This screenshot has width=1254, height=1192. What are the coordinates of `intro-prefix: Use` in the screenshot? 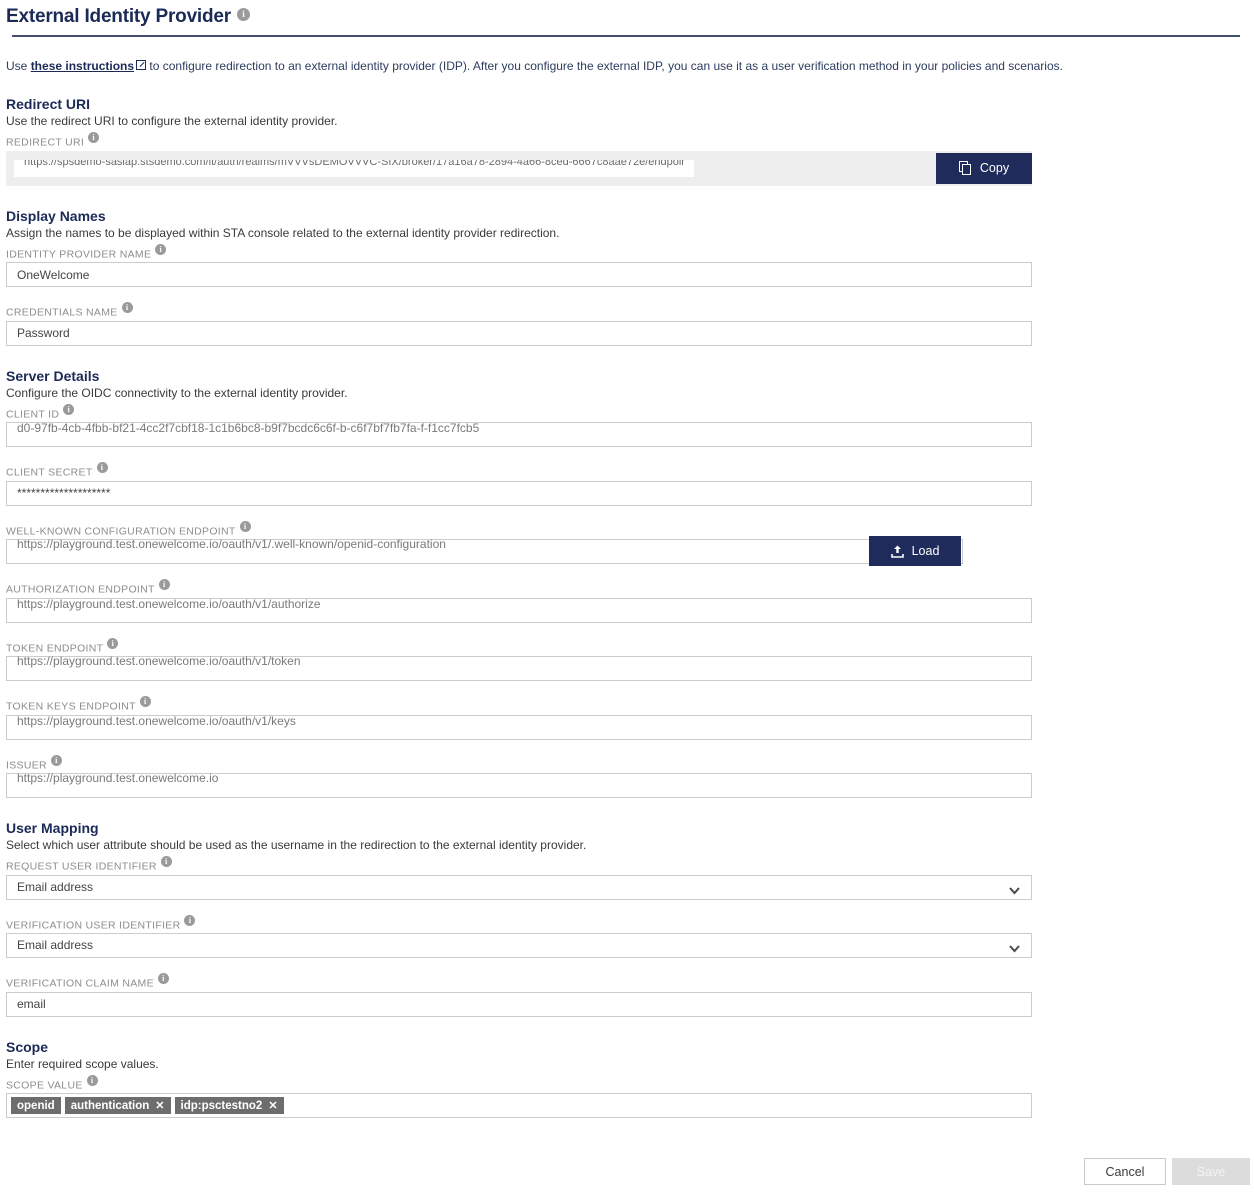 It's located at (18, 66).